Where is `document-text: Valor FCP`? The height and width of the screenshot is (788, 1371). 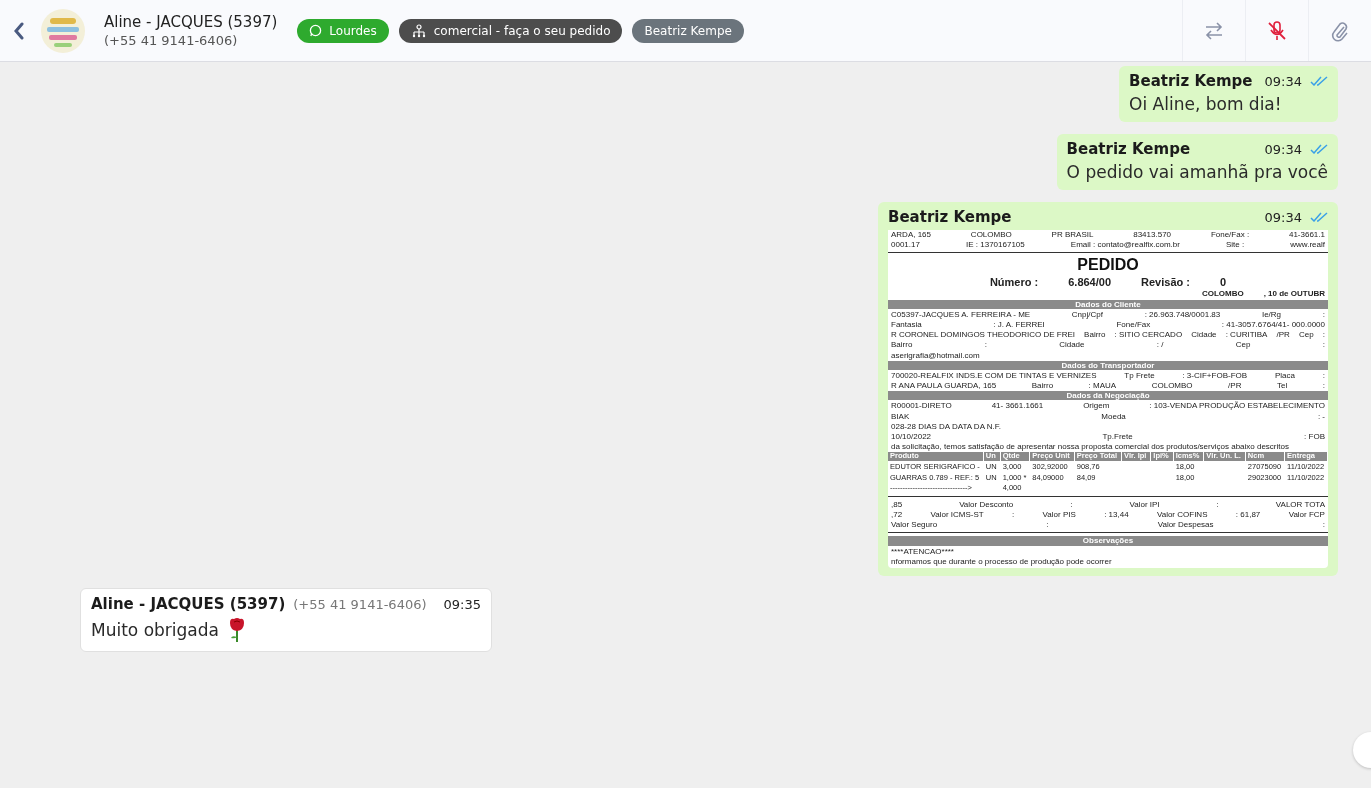
document-text: Valor FCP is located at coordinates (1306, 515).